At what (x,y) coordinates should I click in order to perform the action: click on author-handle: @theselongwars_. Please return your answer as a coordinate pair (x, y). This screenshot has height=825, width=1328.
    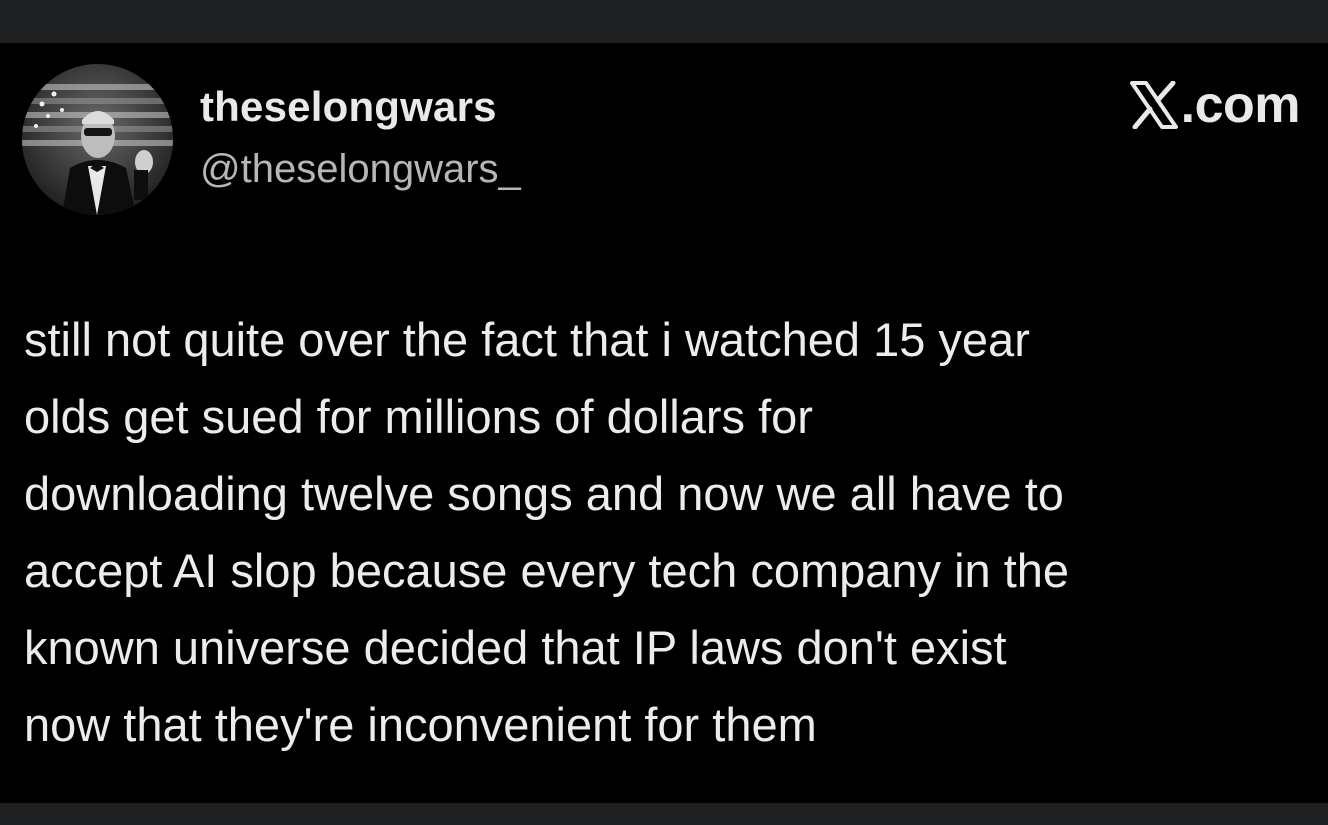
    Looking at the image, I should click on (360, 169).